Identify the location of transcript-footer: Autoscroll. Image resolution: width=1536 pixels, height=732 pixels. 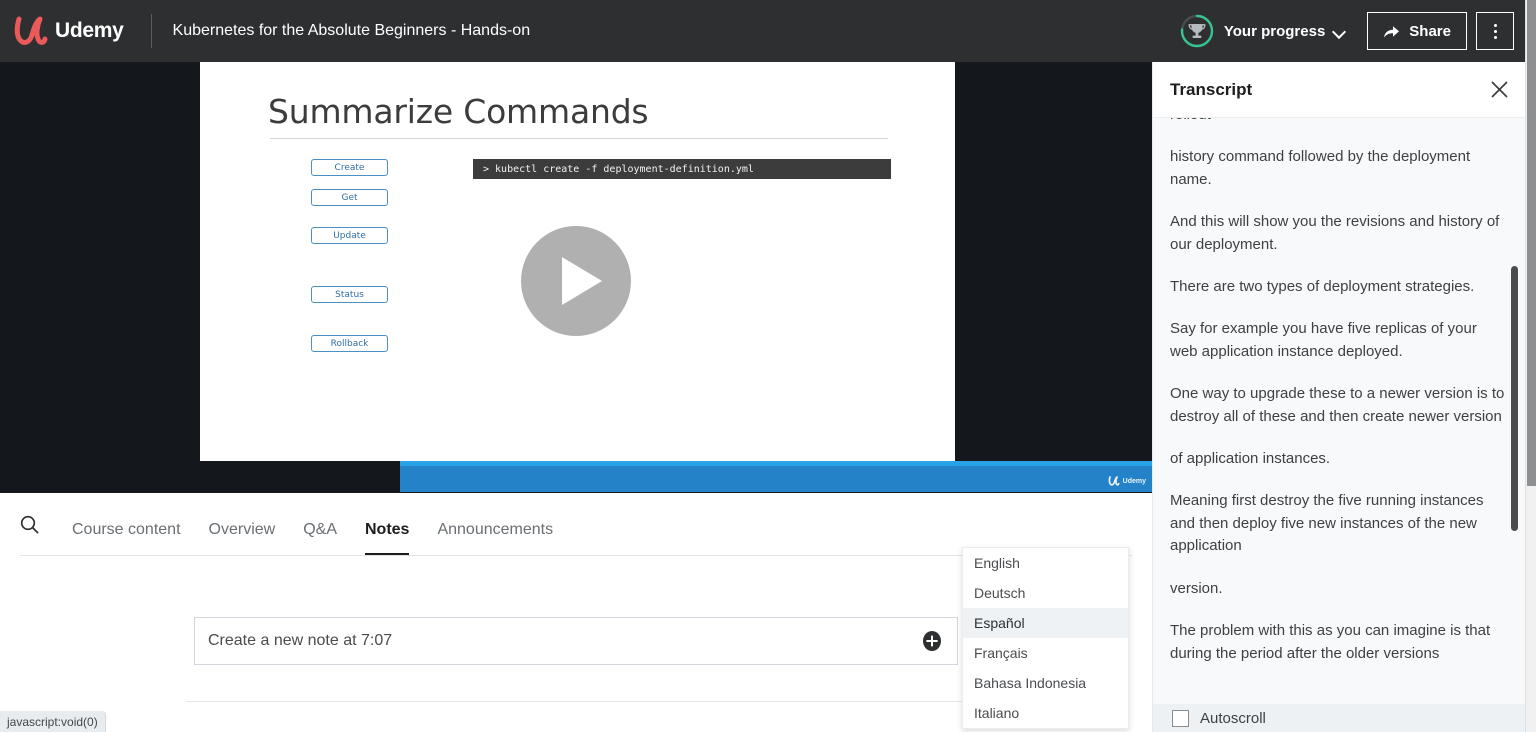
(1339, 718).